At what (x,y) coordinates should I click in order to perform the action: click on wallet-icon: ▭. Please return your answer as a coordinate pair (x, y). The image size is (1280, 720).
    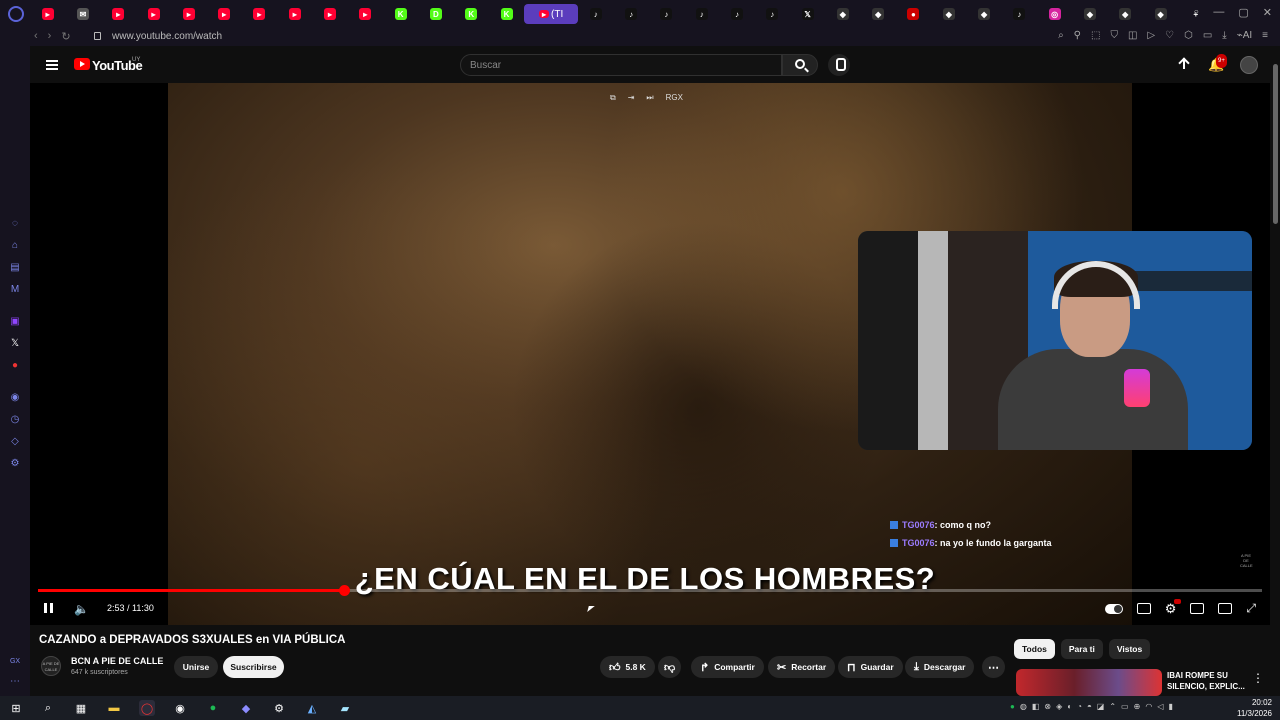
    Looking at the image, I should click on (1207, 35).